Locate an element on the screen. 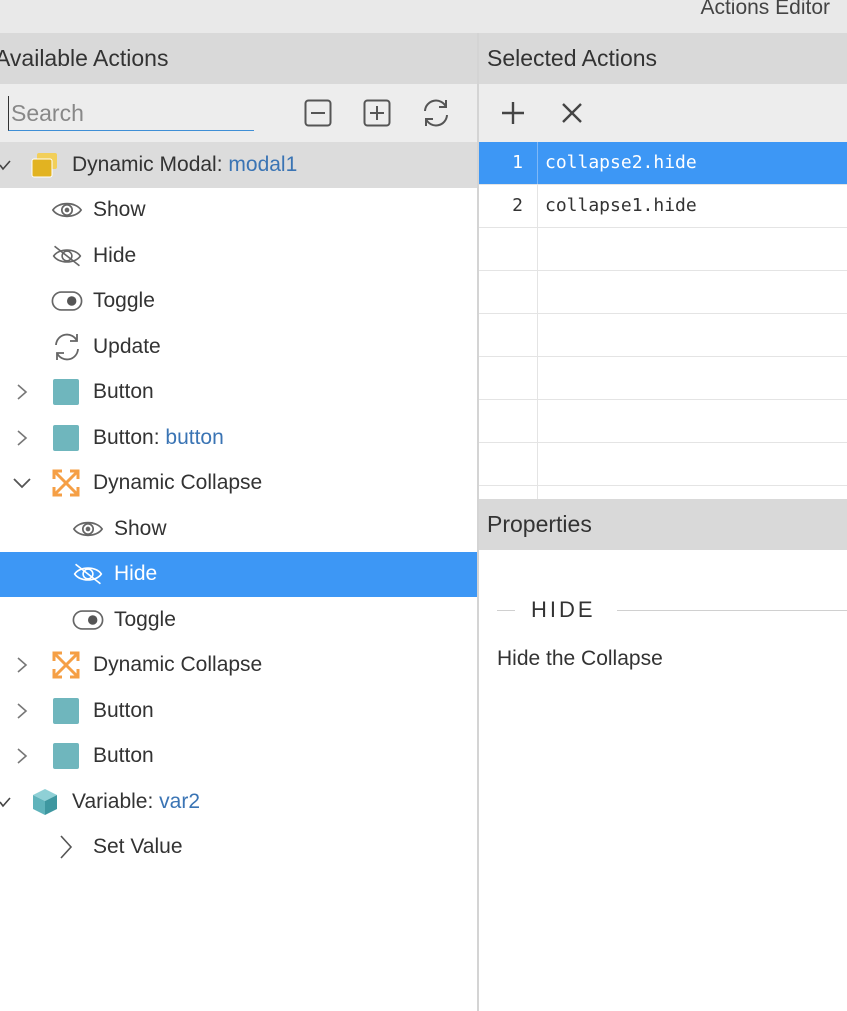 This screenshot has height=1011, width=847. tree-item-value: var2 is located at coordinates (180, 801).